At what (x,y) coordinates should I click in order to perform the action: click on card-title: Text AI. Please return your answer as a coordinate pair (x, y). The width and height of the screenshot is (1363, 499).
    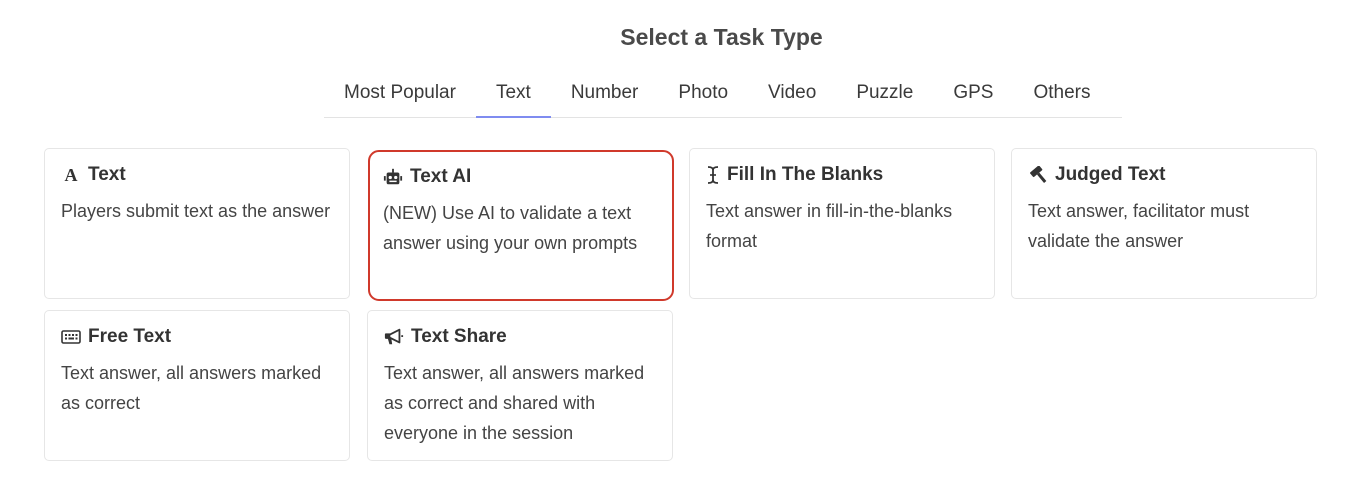
    Looking at the image, I should click on (521, 177).